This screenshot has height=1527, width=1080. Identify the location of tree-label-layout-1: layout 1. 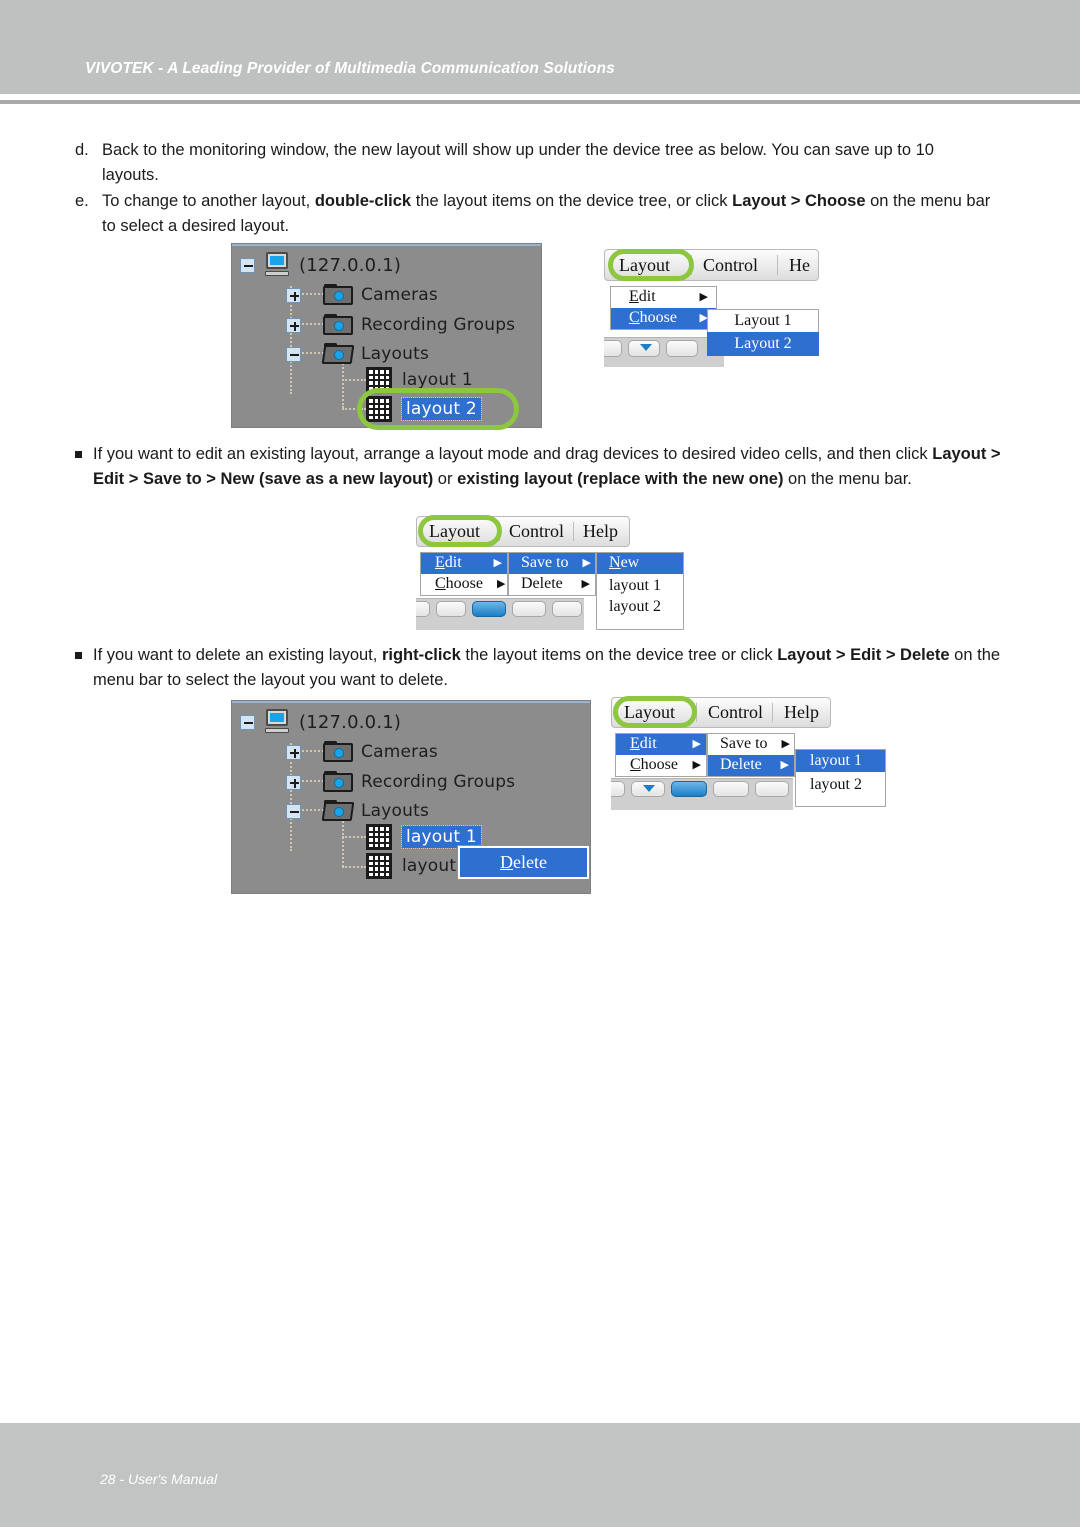
(437, 380).